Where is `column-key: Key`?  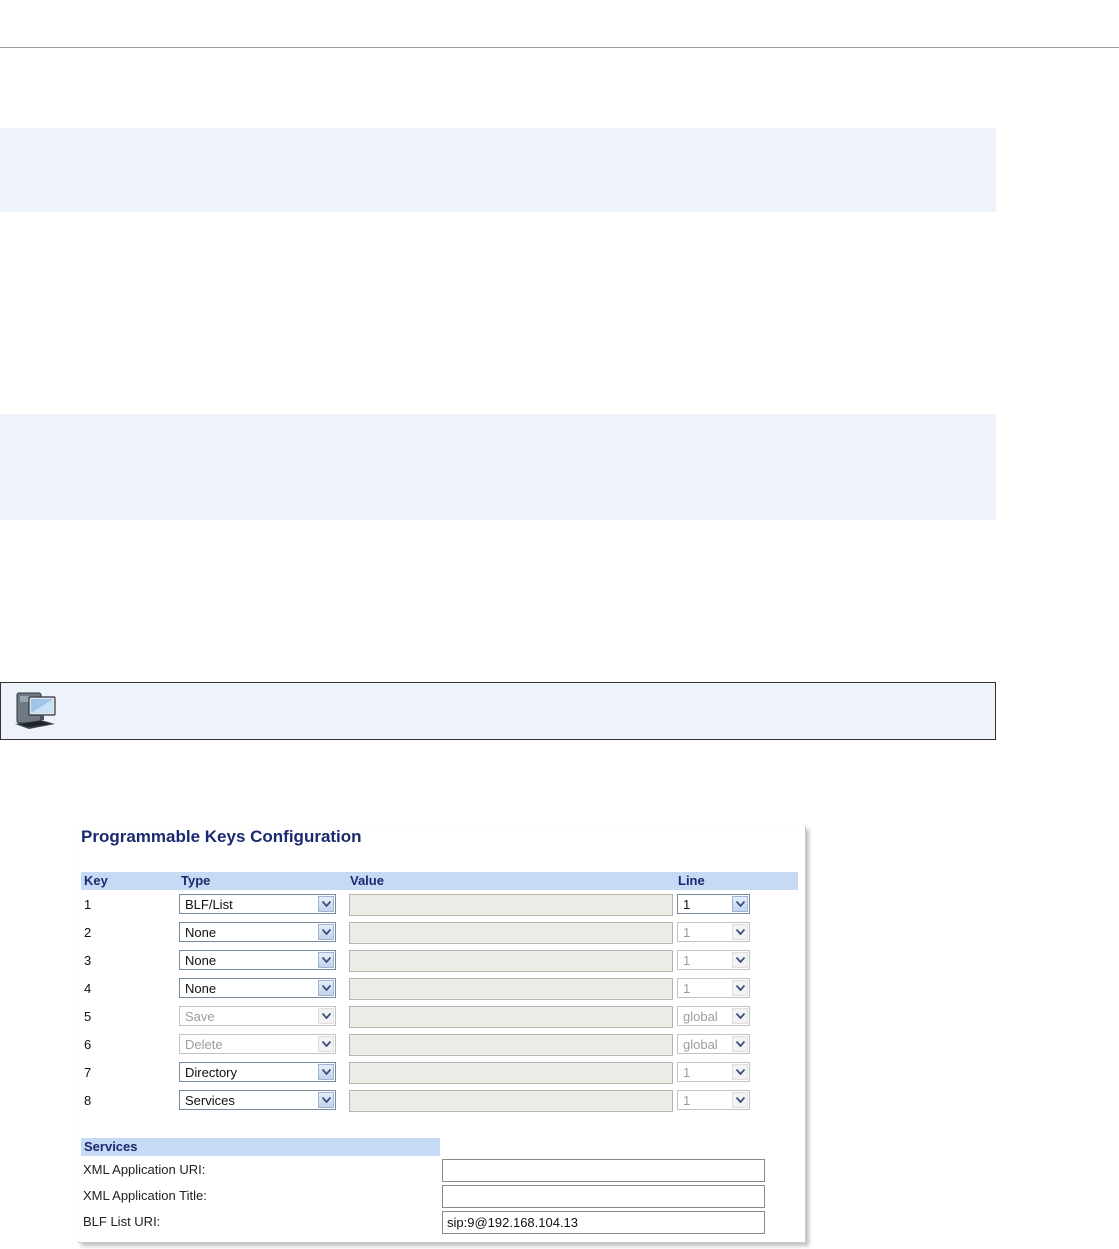 column-key: Key is located at coordinates (96, 880).